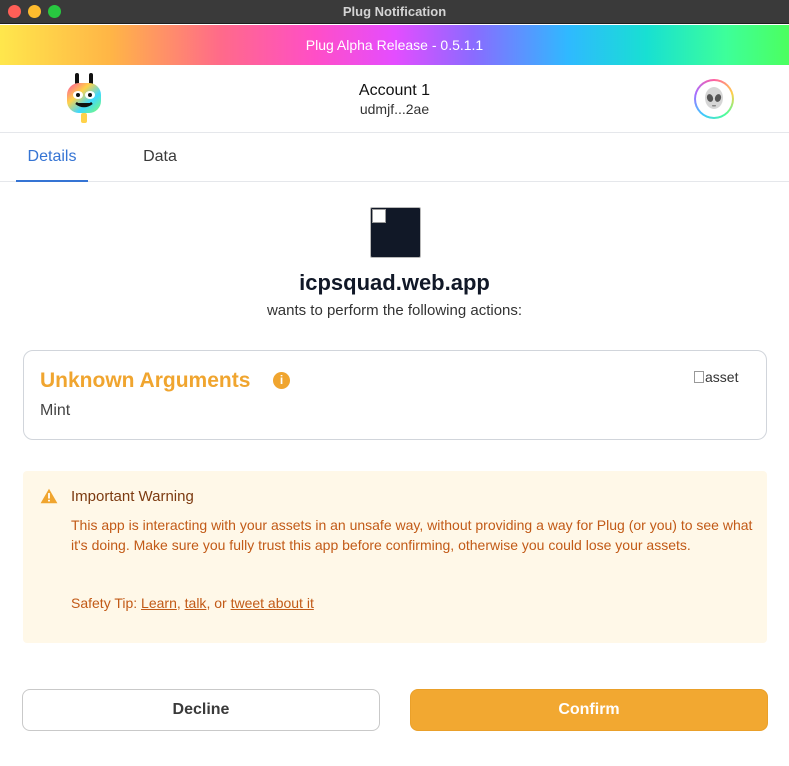 The image size is (789, 766). I want to click on app-name: icpsquad.web.app, so click(394, 282).